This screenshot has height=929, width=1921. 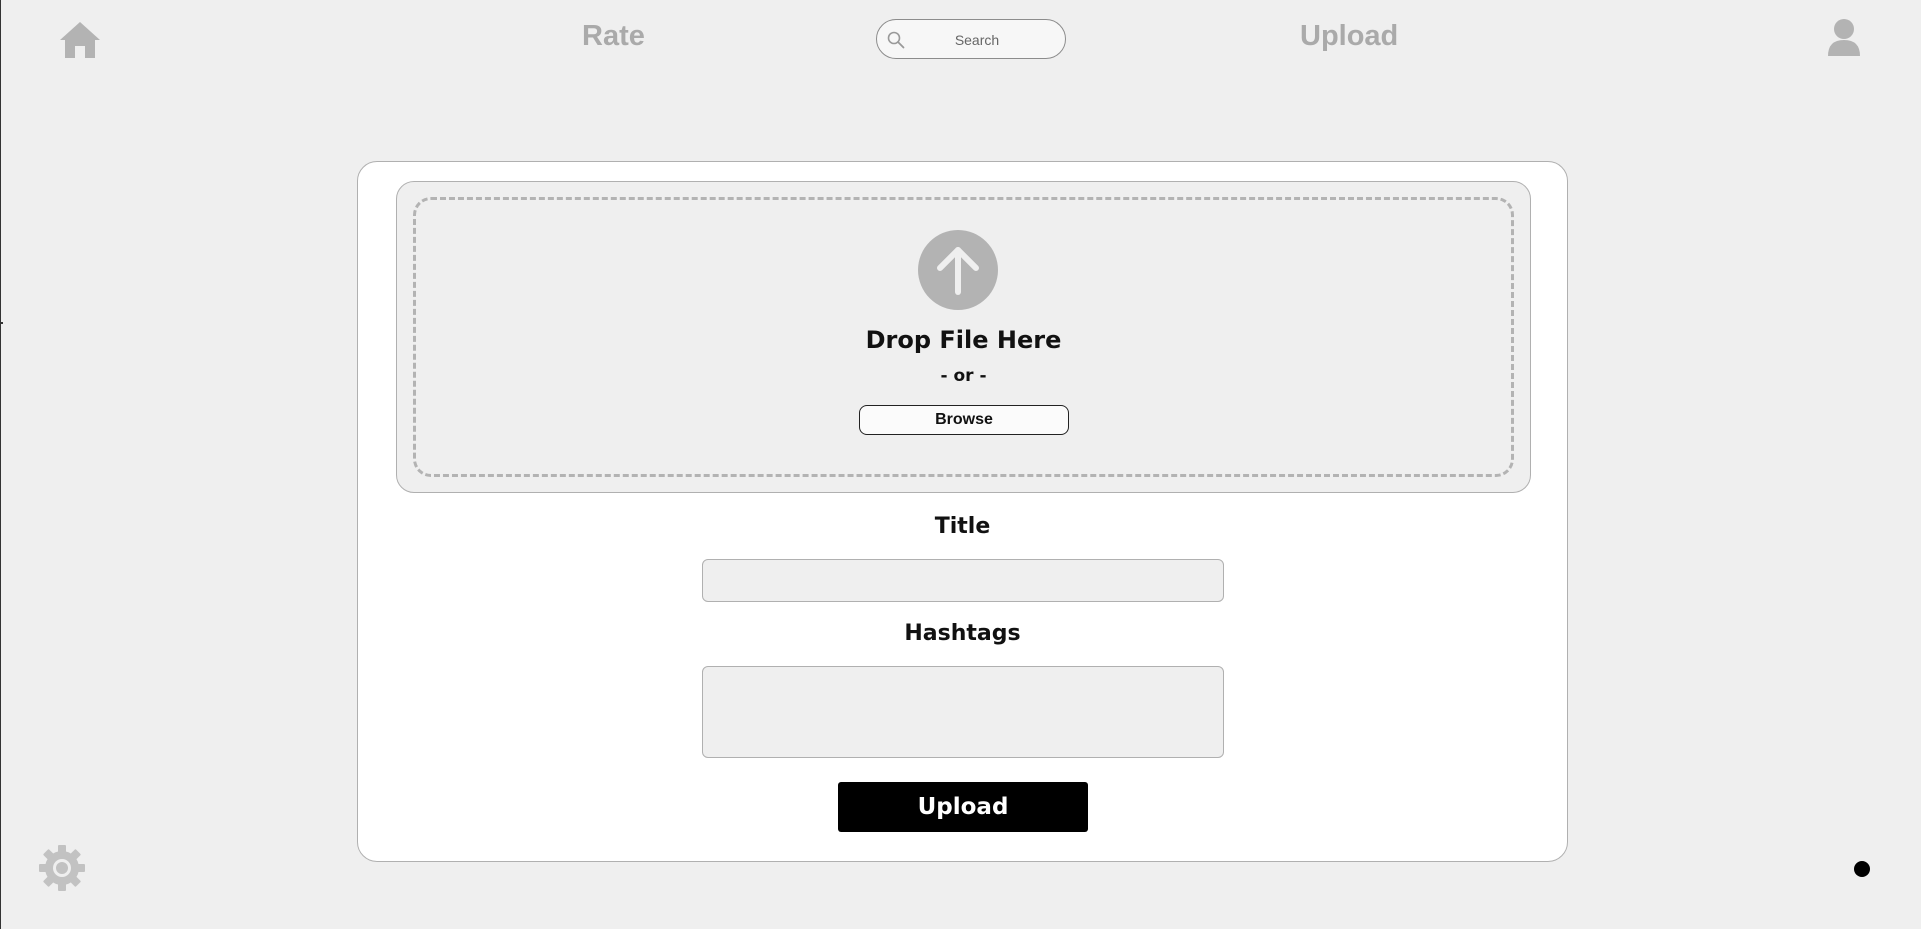 I want to click on search-icon, so click(x=896, y=40).